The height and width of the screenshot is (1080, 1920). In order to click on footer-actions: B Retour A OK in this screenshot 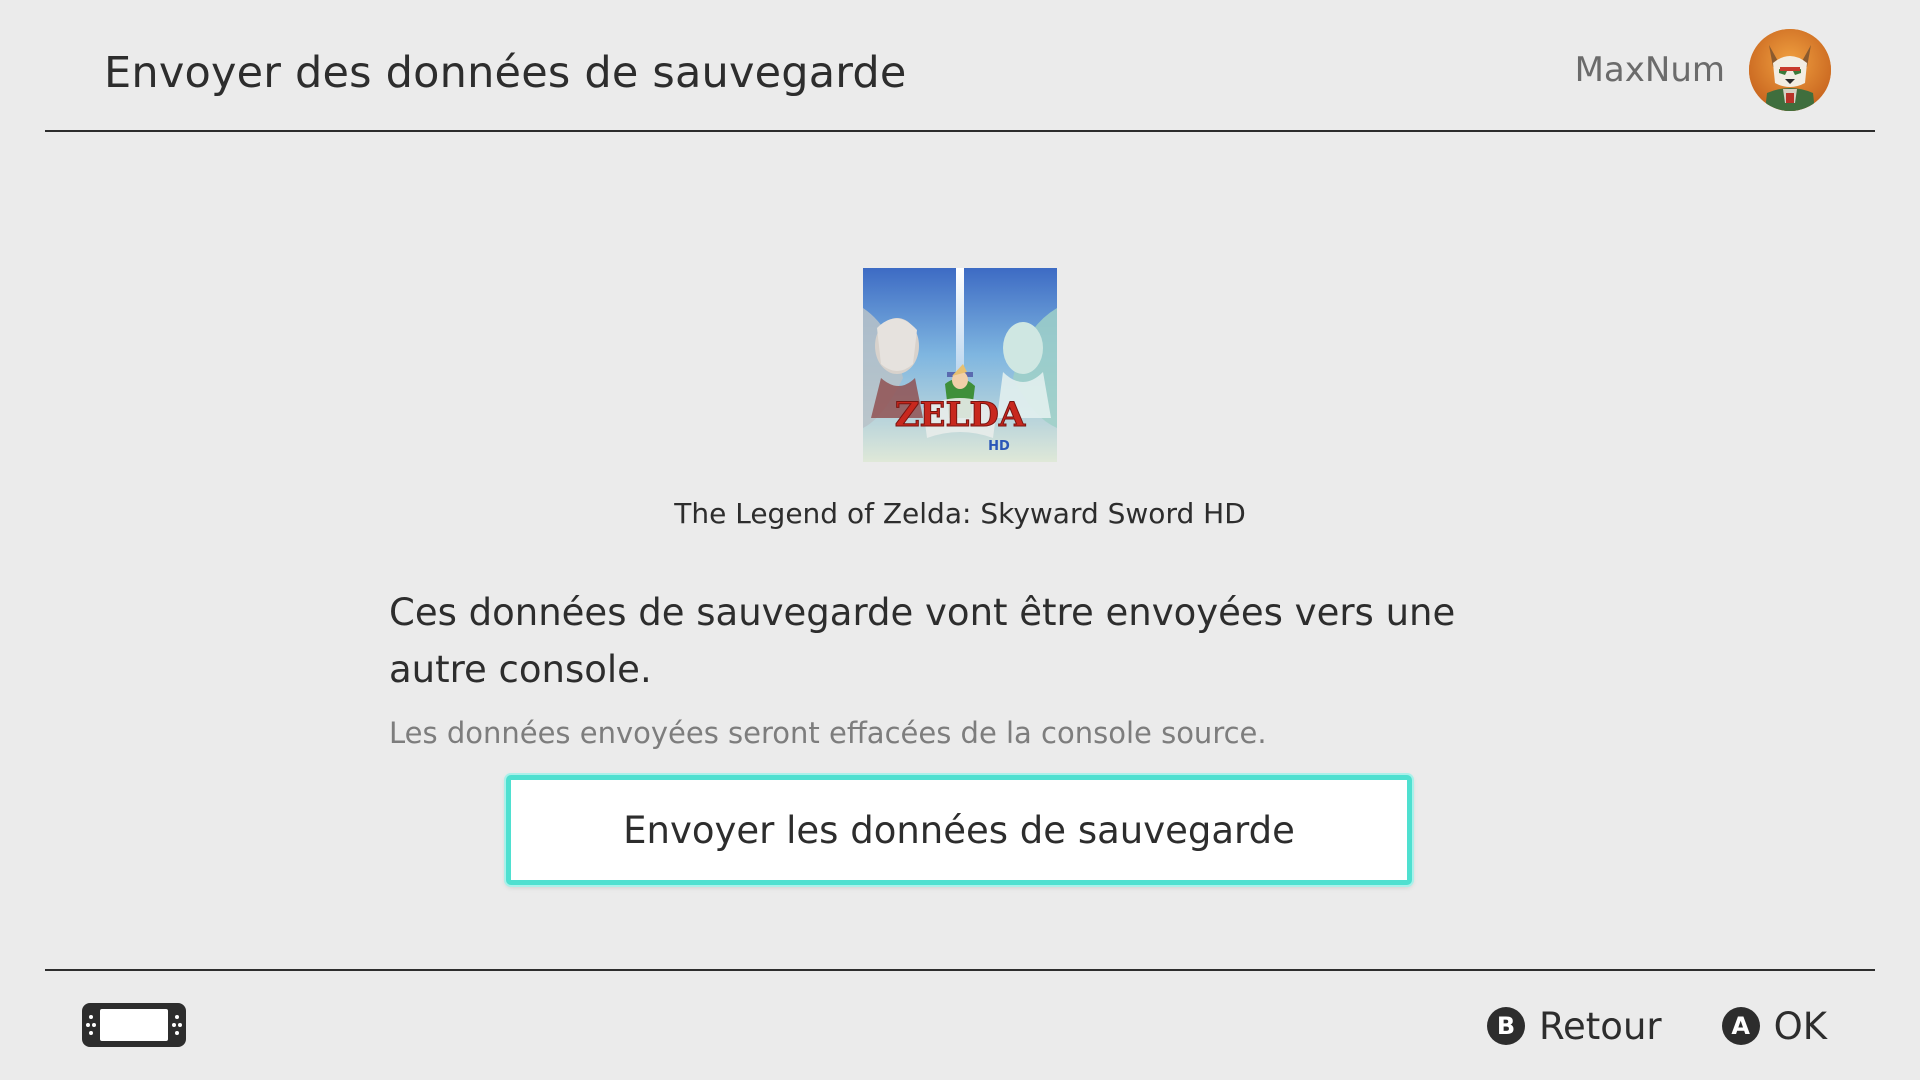, I will do `click(1656, 1026)`.